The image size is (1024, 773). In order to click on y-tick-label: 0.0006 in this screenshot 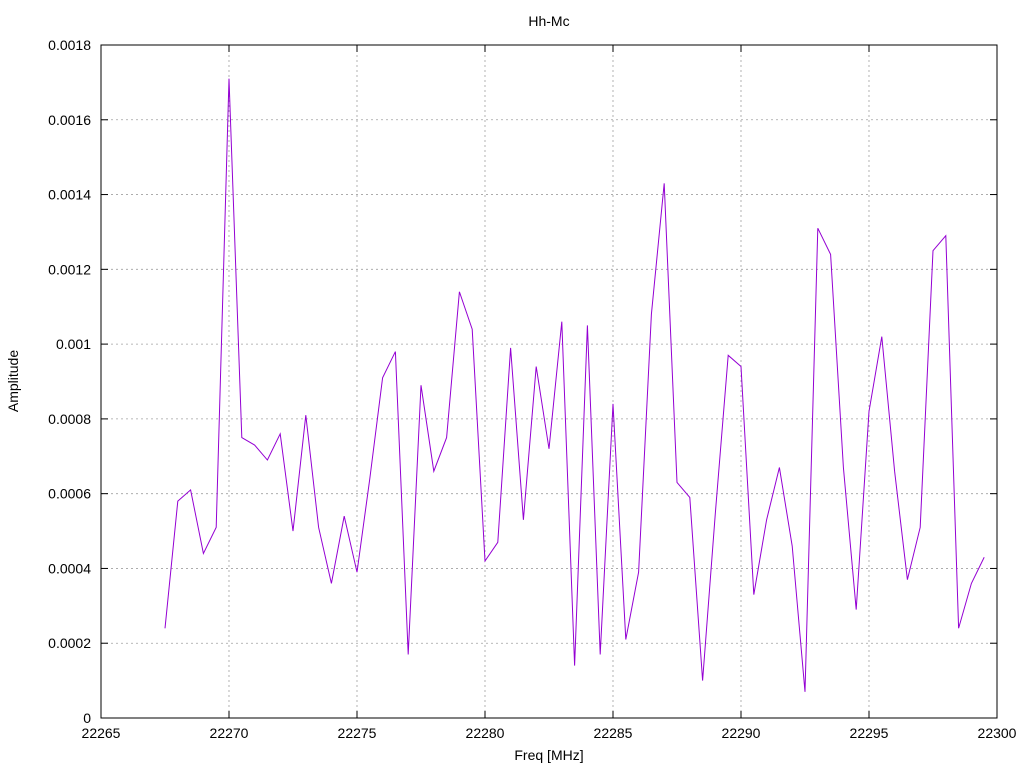, I will do `click(69, 494)`.